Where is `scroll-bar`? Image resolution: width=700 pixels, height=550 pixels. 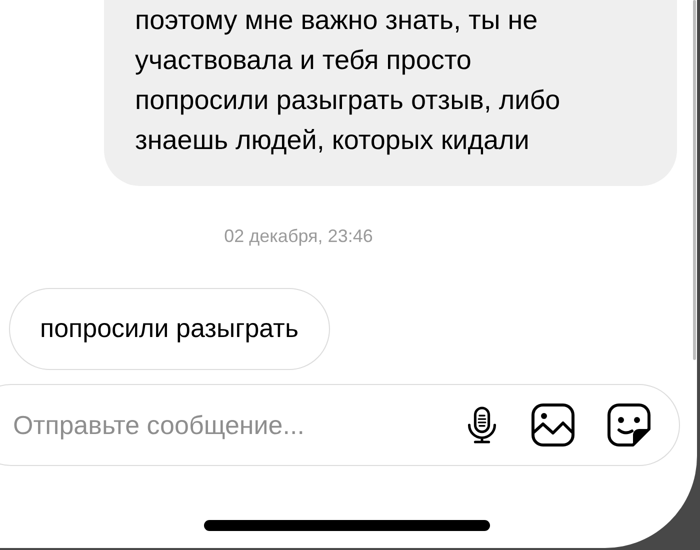 scroll-bar is located at coordinates (694, 180).